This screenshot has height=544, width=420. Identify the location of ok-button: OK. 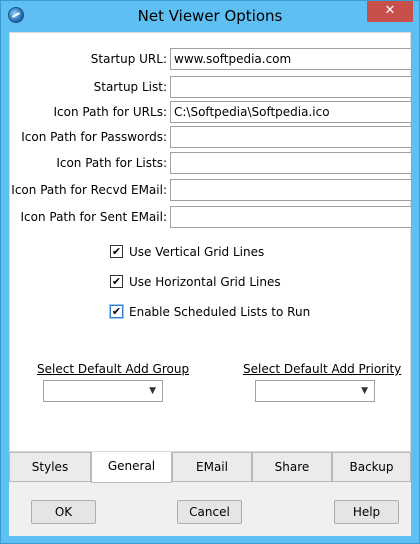
(63, 512).